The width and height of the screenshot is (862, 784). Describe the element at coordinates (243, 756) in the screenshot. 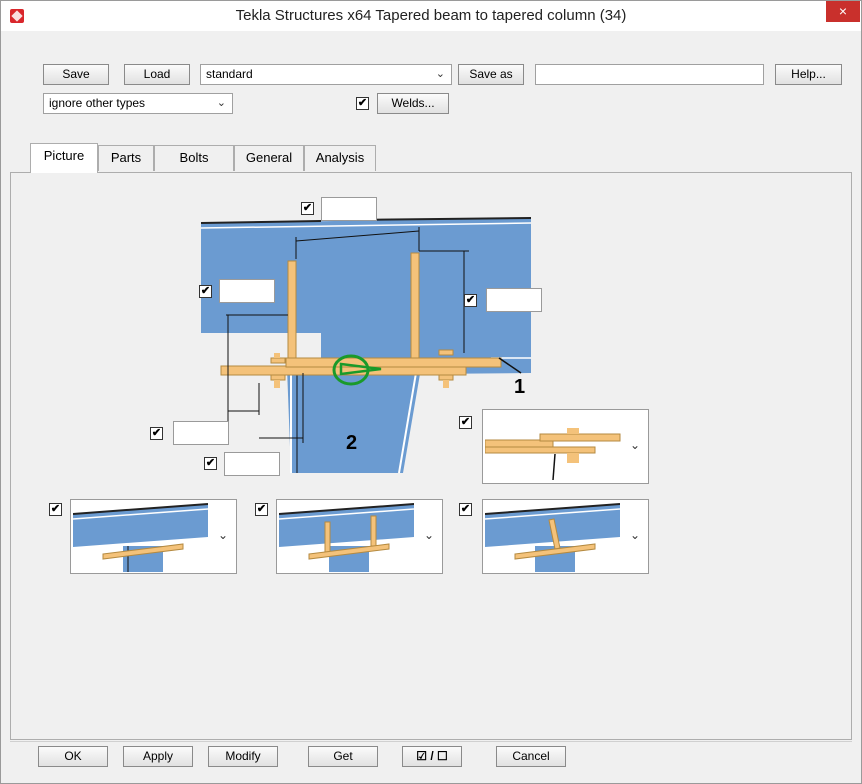

I see `modify-button: Modify` at that location.